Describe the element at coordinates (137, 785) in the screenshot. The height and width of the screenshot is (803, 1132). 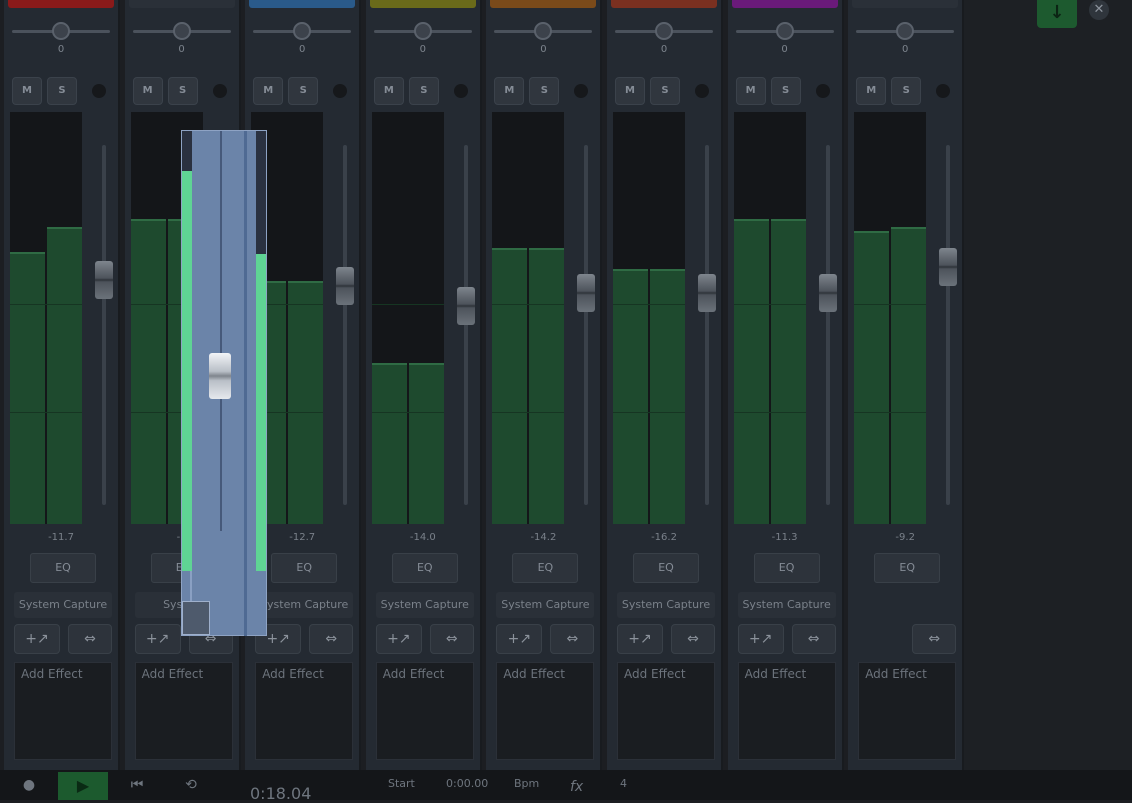
I see `skip-back-button: ⏮` at that location.